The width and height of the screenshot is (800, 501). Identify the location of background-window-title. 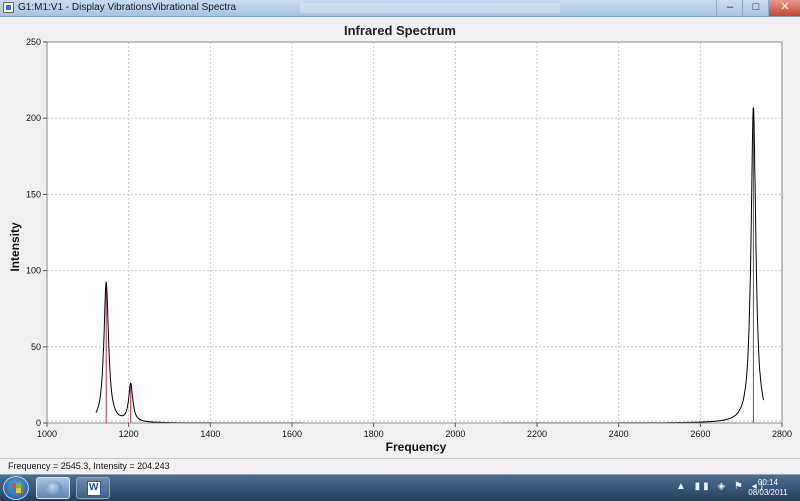
(430, 8).